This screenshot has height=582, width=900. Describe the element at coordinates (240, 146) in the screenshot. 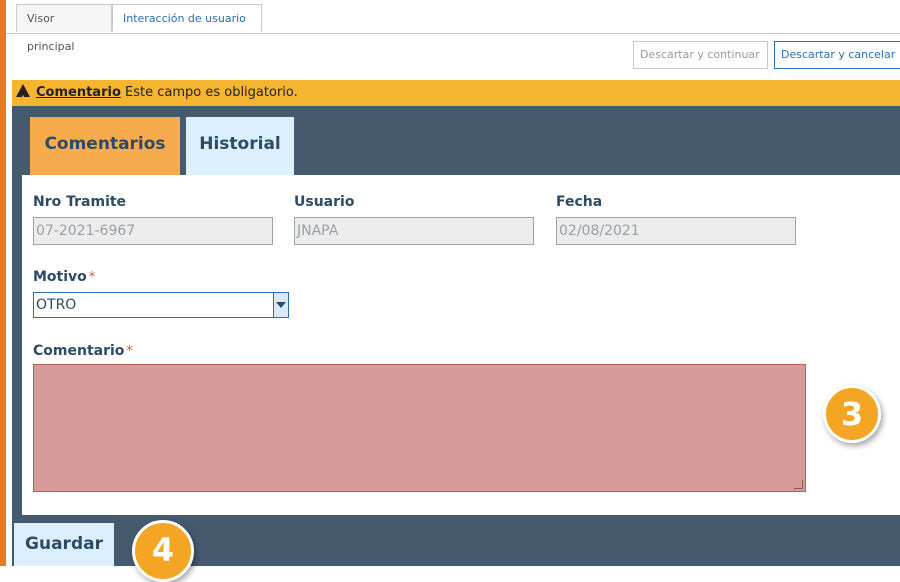

I see `tab-historial: Historial` at that location.